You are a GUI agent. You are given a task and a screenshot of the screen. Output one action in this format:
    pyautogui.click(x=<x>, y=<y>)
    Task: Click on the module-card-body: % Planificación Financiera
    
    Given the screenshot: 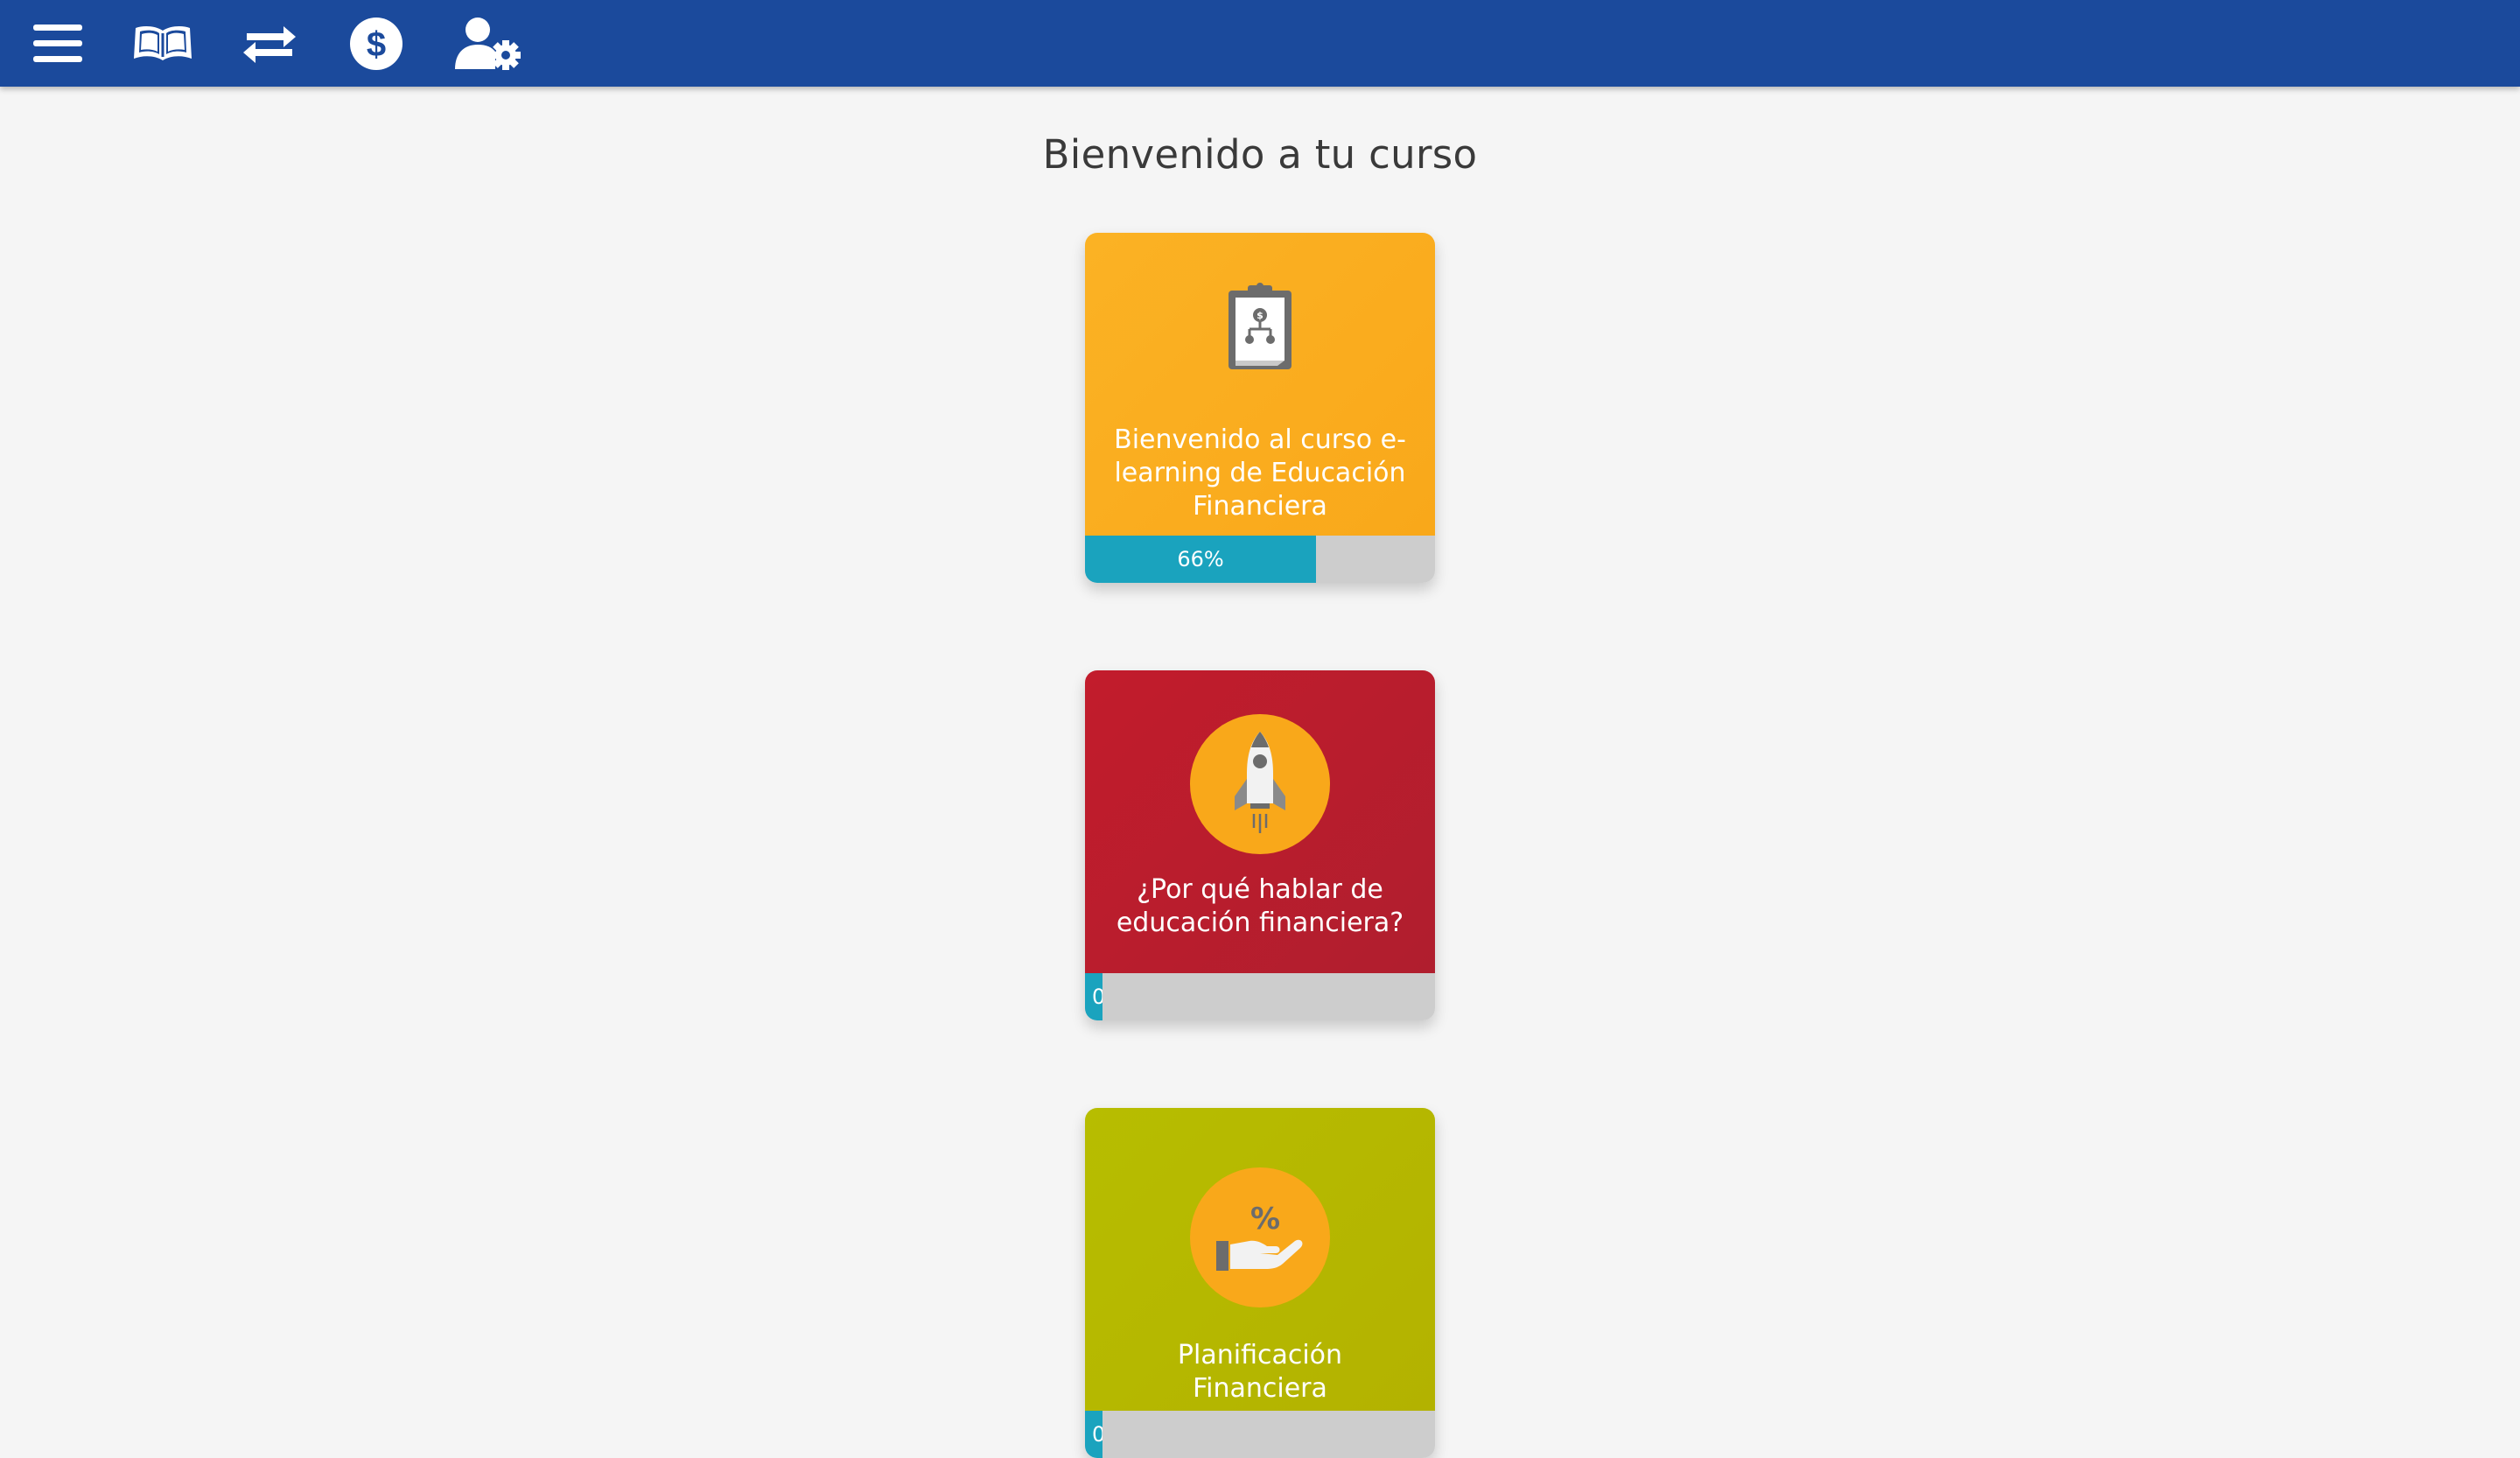 What is the action you would take?
    pyautogui.click(x=1260, y=1259)
    